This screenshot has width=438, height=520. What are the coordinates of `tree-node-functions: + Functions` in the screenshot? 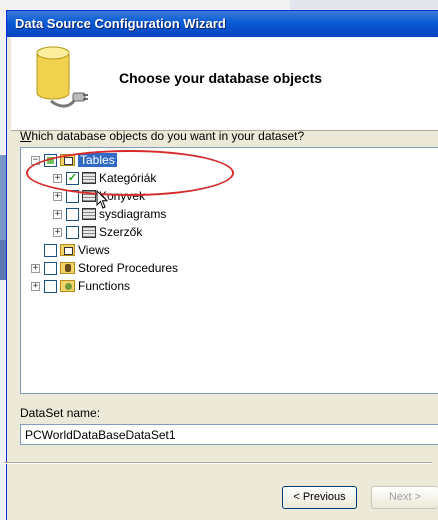 It's located at (80, 286).